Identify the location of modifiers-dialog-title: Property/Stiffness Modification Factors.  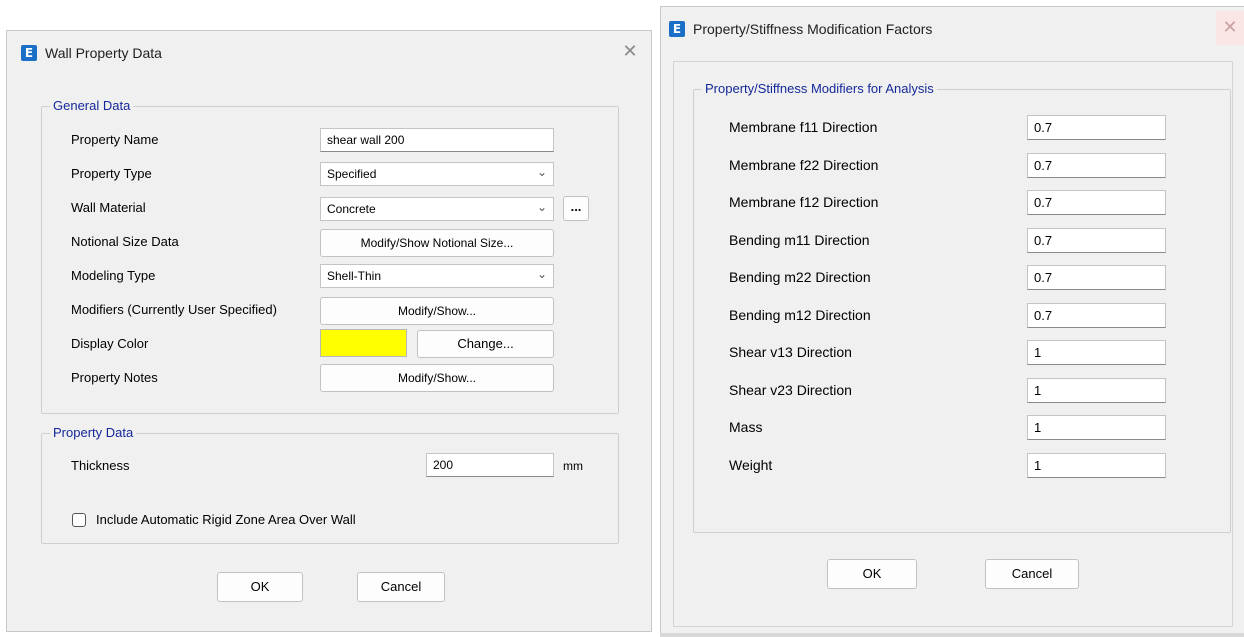
(813, 29).